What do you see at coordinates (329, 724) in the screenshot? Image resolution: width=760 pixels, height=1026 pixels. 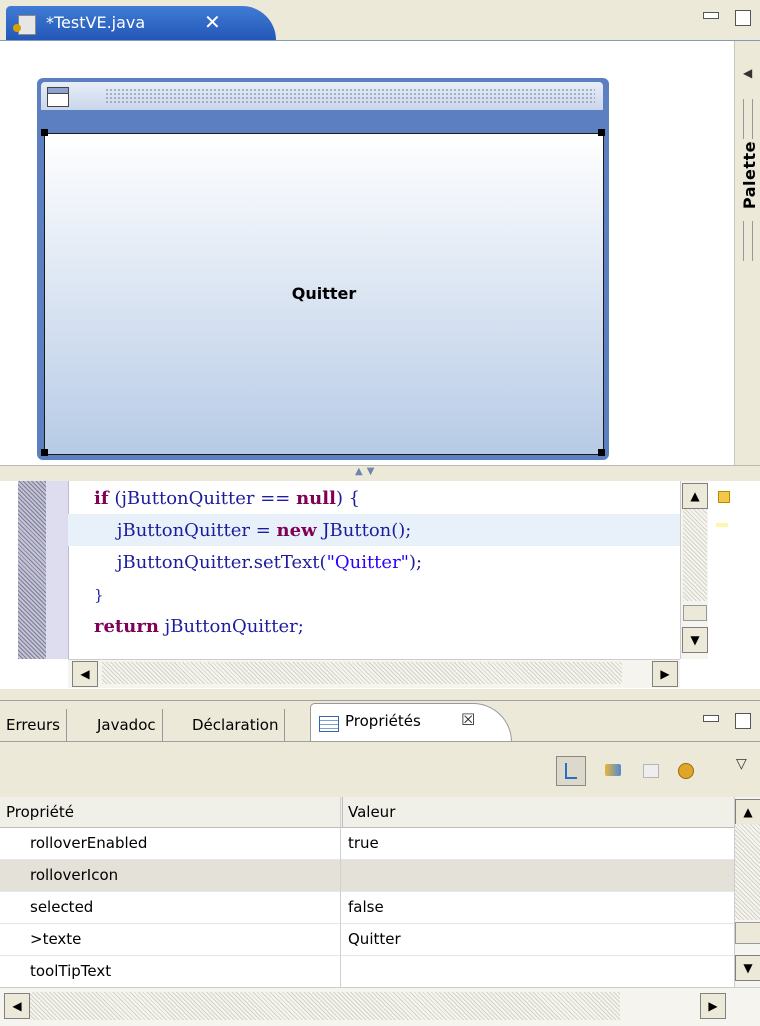 I see `properties-icon` at bounding box center [329, 724].